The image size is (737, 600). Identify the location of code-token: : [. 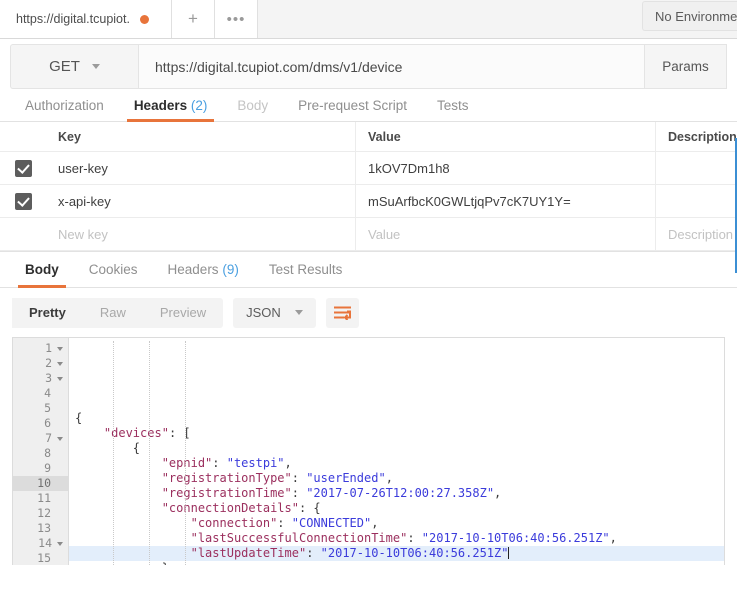
(179, 433).